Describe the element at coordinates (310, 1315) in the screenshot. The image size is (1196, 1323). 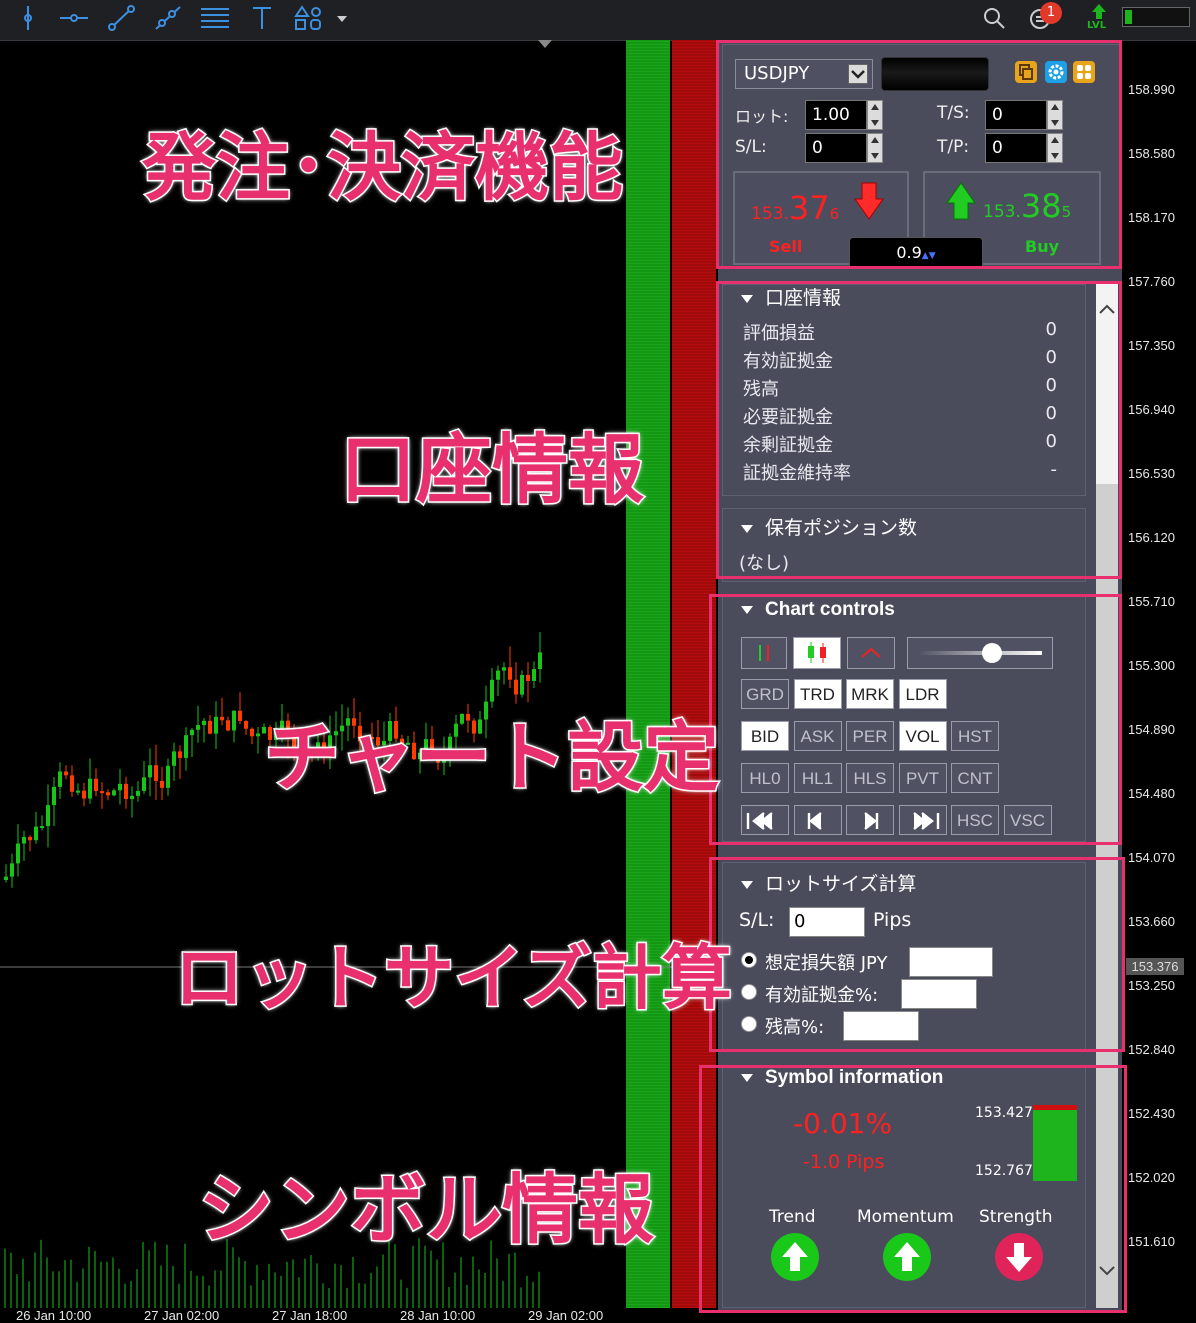
I see `time-tick: 27 Jan 18:00` at that location.